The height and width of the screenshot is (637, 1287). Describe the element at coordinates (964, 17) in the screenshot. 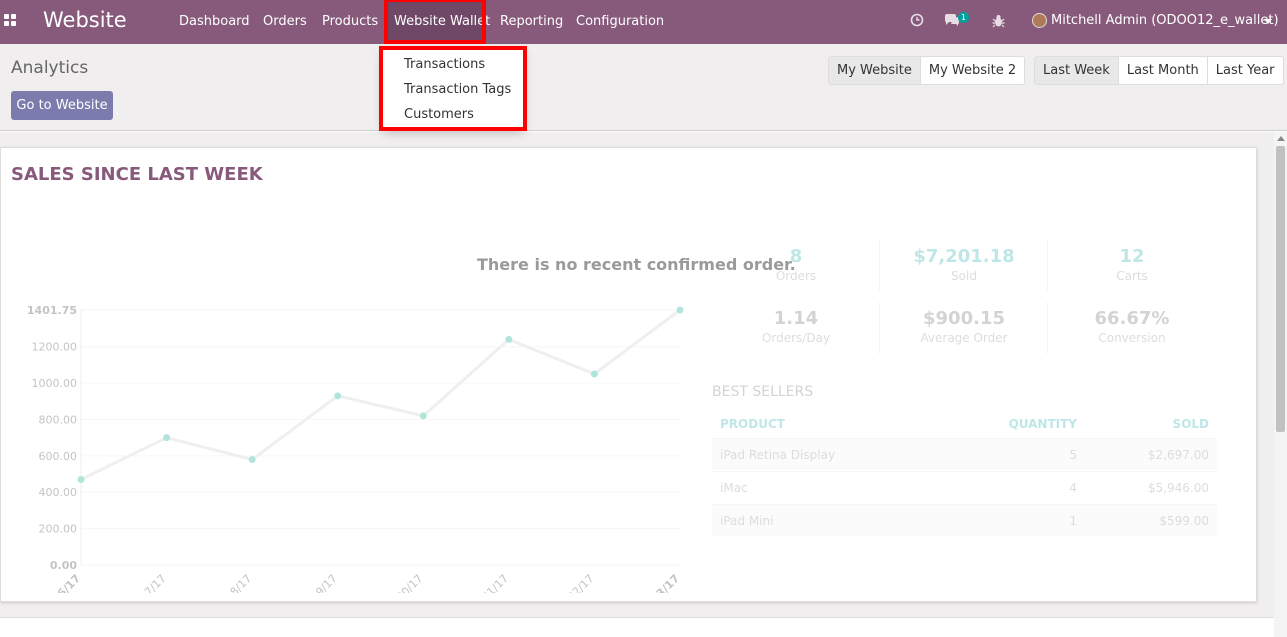

I see `chat-badge: 1` at that location.